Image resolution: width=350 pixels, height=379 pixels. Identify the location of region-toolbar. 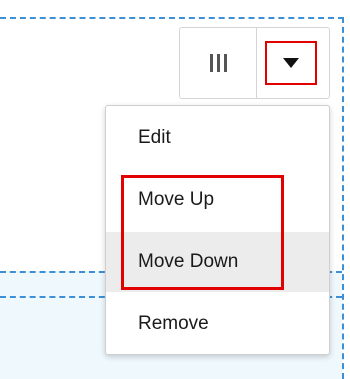
(254, 63).